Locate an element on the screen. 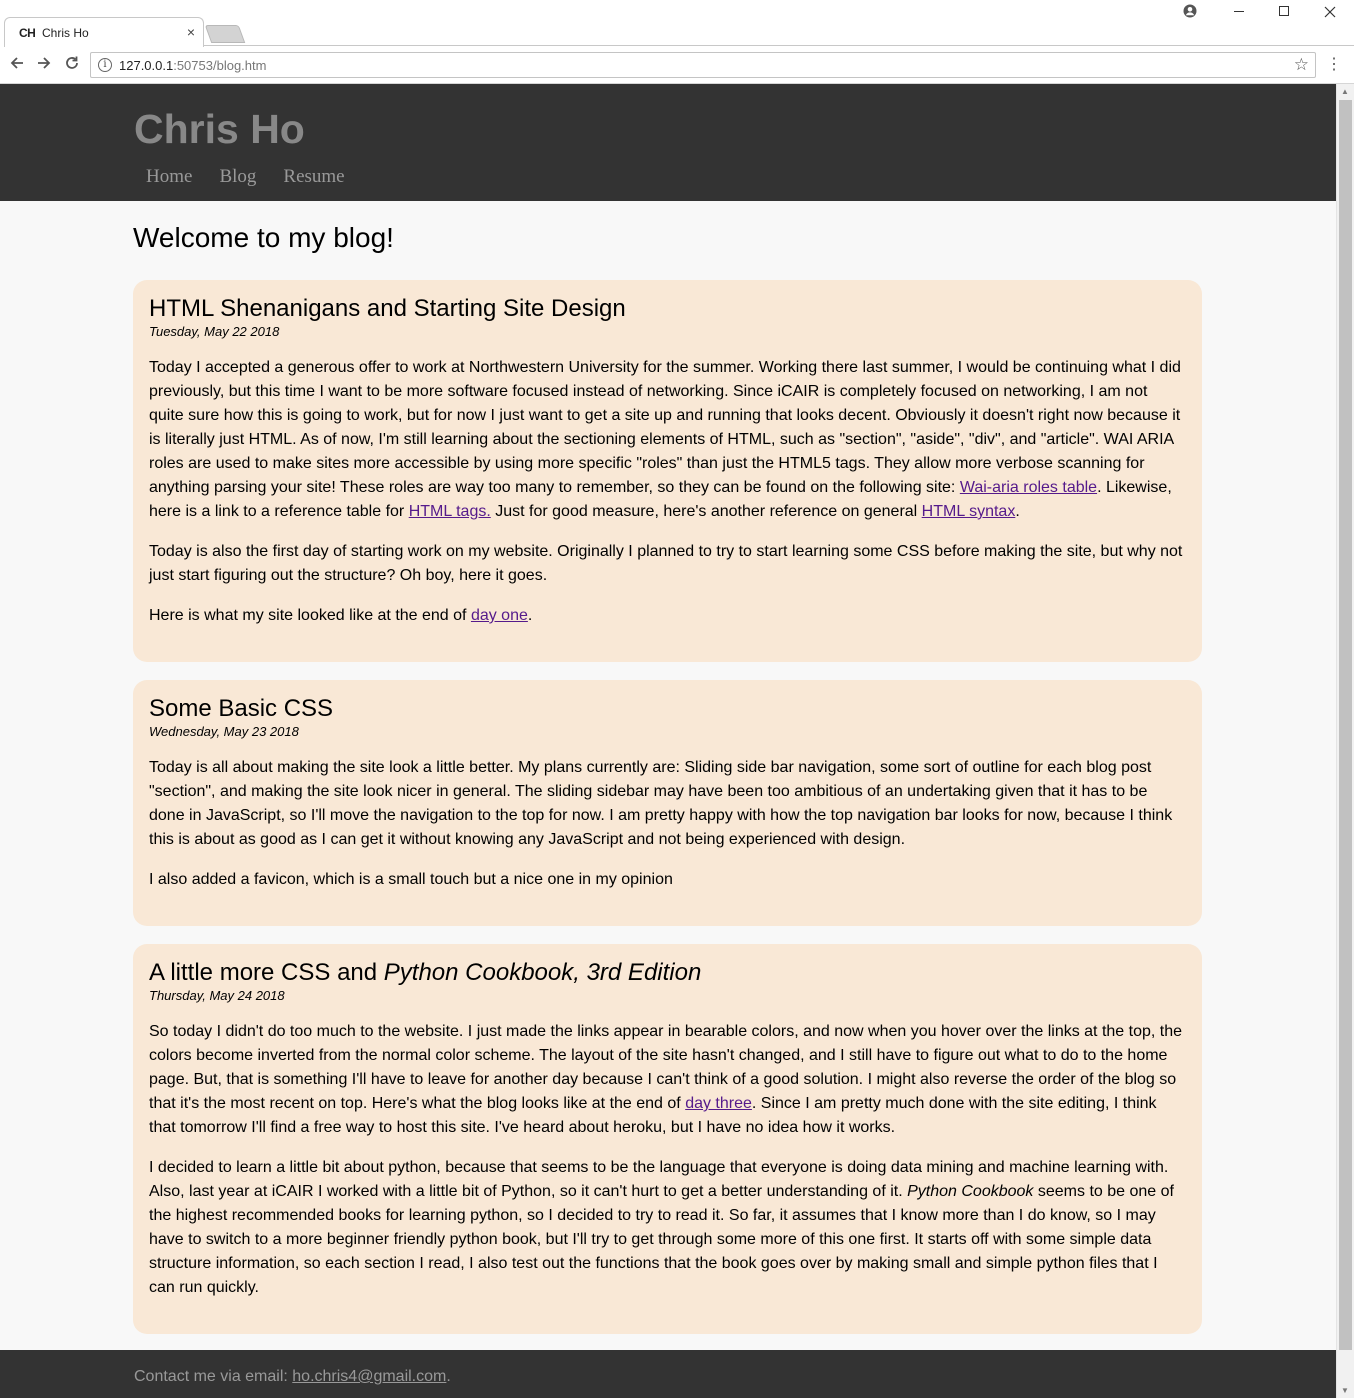 The image size is (1354, 1398). reload-icon is located at coordinates (72, 65).